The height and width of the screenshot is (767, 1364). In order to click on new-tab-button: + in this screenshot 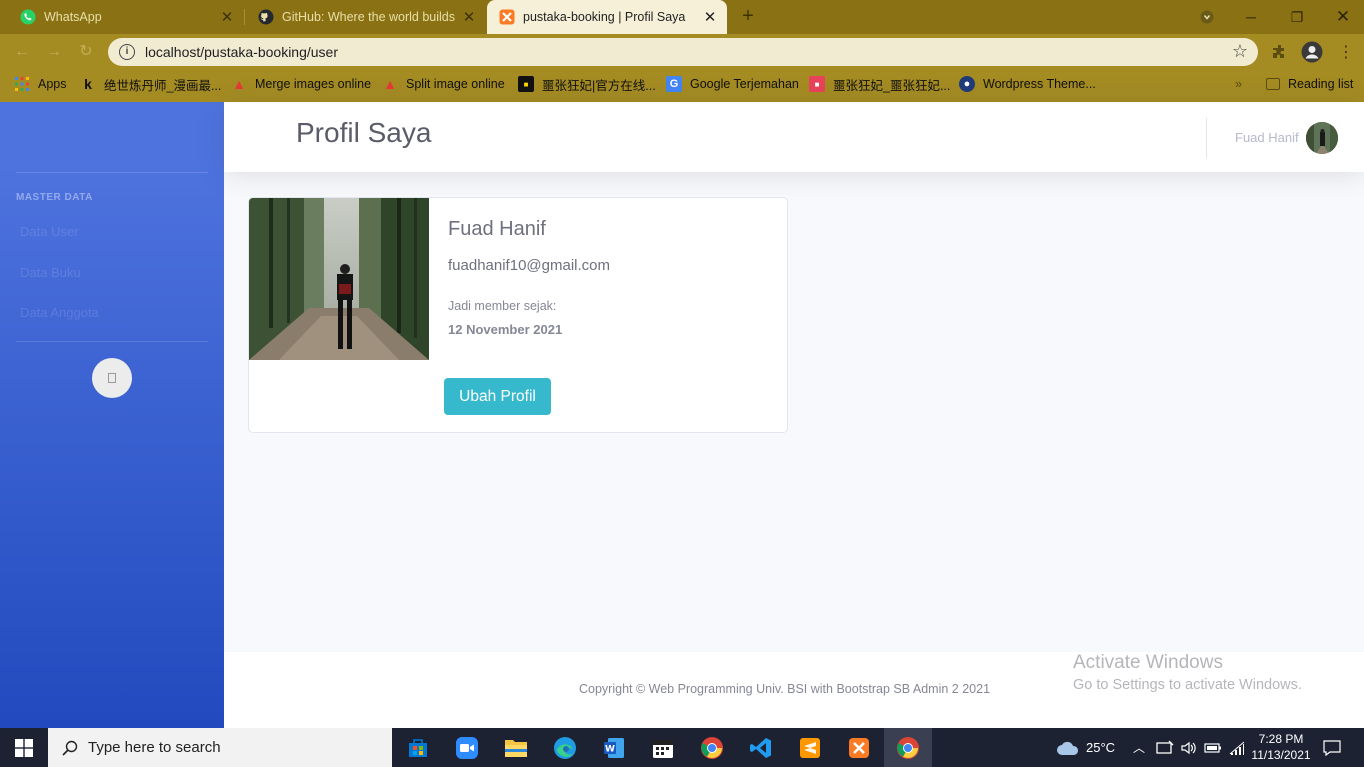, I will do `click(748, 16)`.